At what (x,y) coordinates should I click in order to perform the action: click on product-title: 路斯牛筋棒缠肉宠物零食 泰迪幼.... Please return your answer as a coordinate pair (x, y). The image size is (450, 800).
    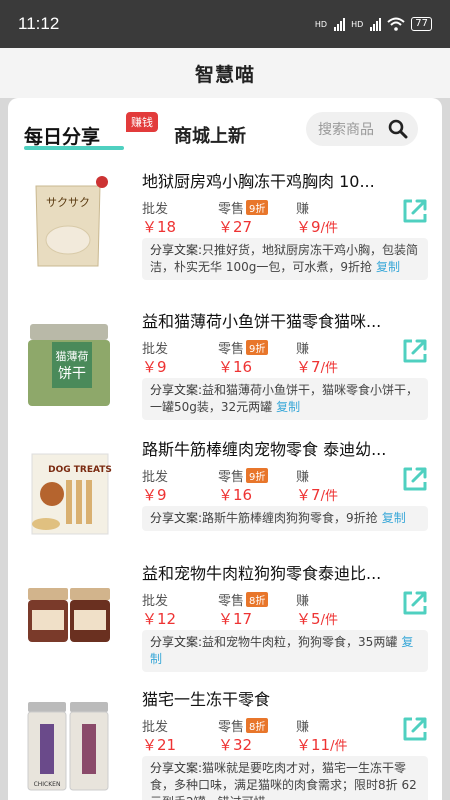
    Looking at the image, I should click on (277, 448).